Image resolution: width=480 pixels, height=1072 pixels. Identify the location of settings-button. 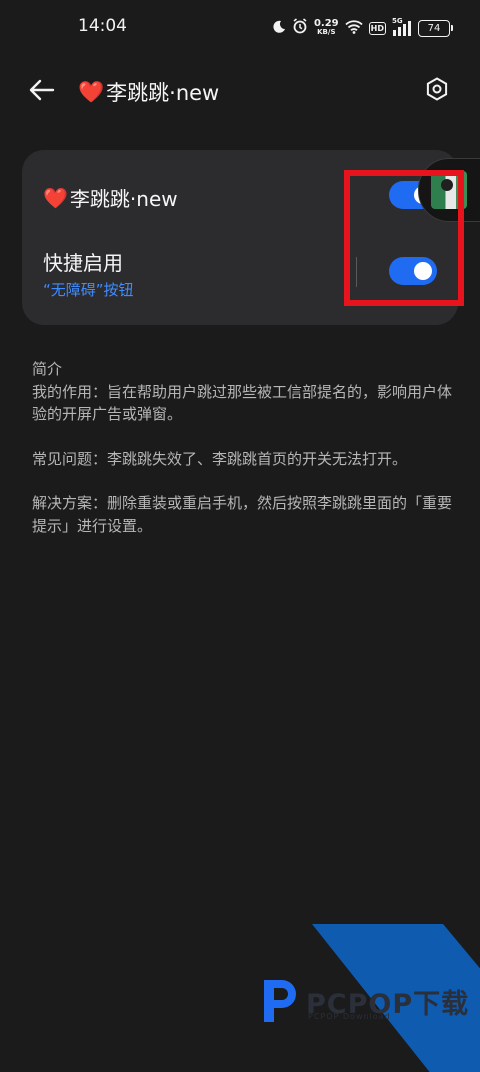
(437, 89).